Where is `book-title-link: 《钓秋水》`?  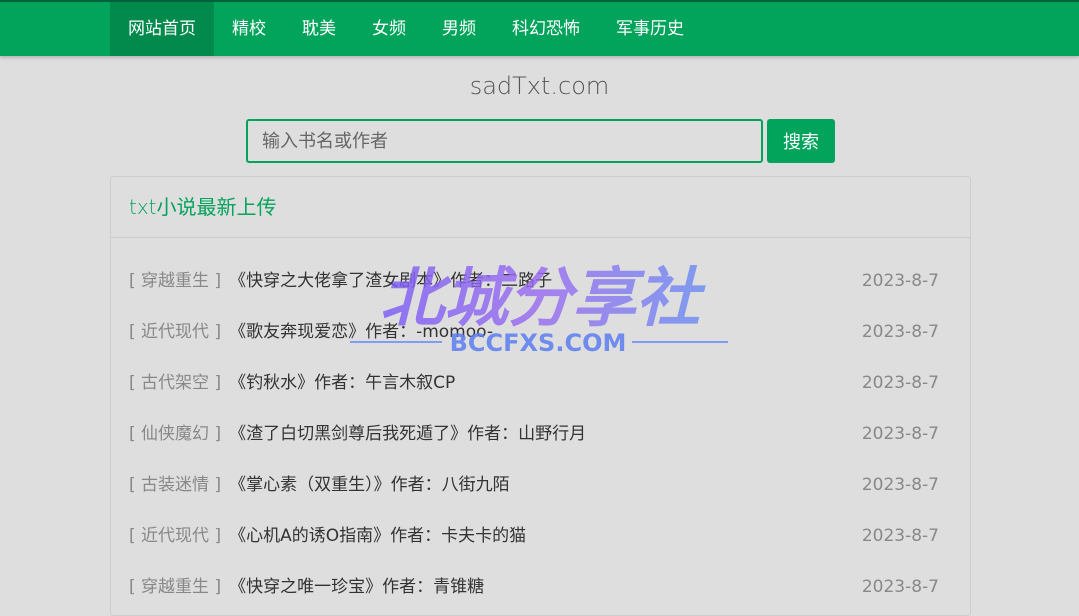 book-title-link: 《钓秋水》 is located at coordinates (271, 383).